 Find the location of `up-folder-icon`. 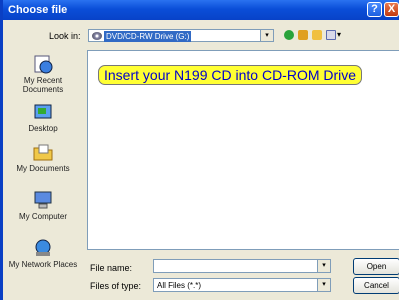

up-folder-icon is located at coordinates (303, 35).